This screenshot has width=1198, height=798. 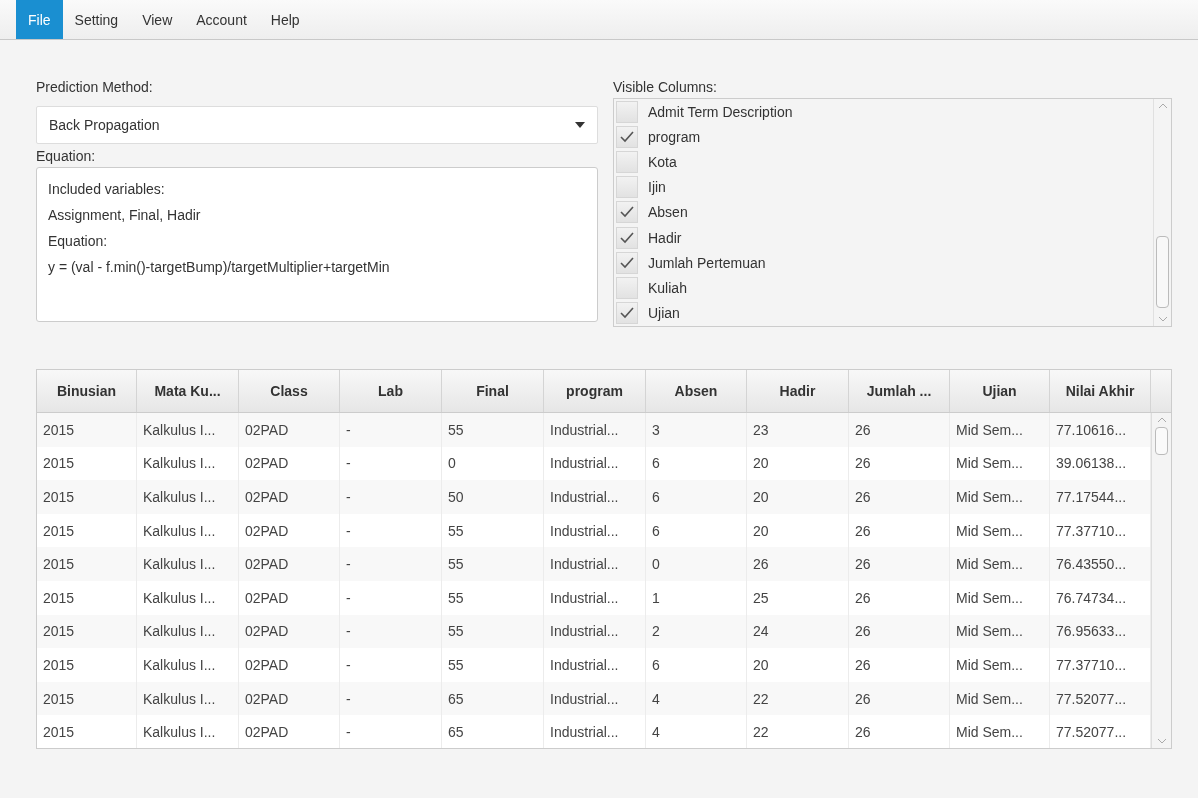 What do you see at coordinates (1100, 391) in the screenshot?
I see `column-header: Nilai Akhir` at bounding box center [1100, 391].